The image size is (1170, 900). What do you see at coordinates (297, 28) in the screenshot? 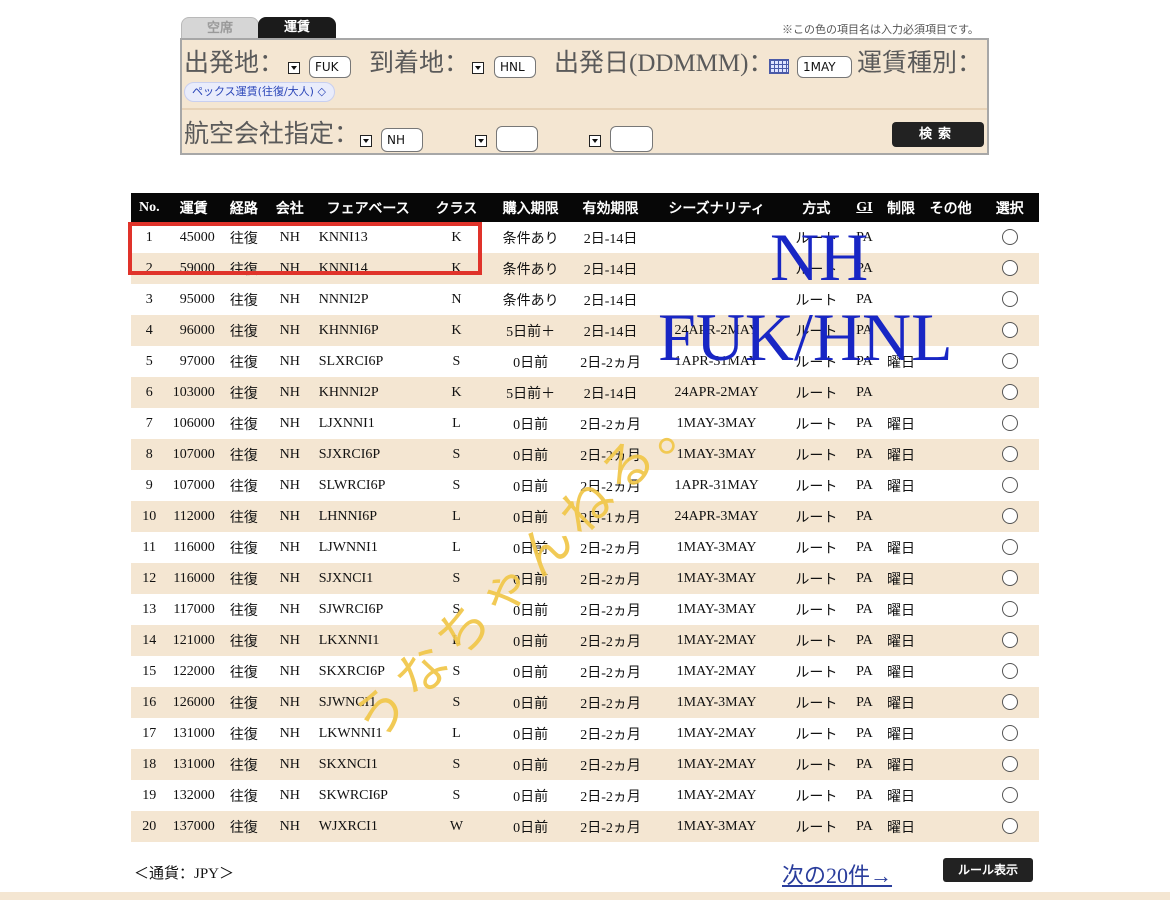
I see `tab-fare: 運賃` at bounding box center [297, 28].